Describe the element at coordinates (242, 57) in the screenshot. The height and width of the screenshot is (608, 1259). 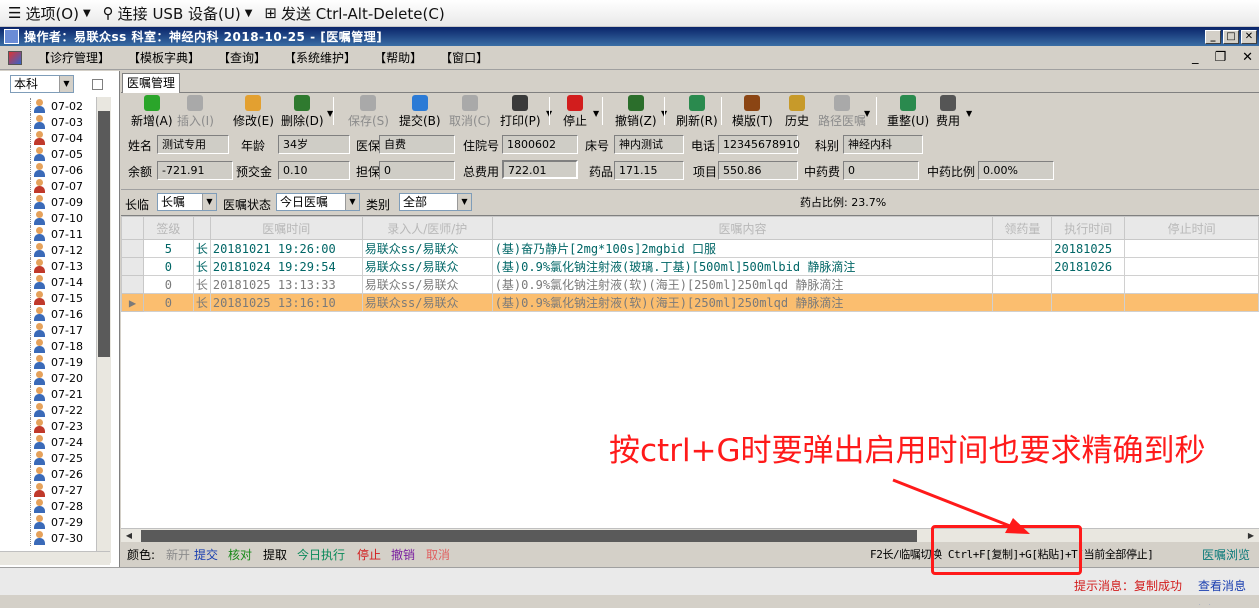
I see `menu-item-query: 【查询】` at that location.